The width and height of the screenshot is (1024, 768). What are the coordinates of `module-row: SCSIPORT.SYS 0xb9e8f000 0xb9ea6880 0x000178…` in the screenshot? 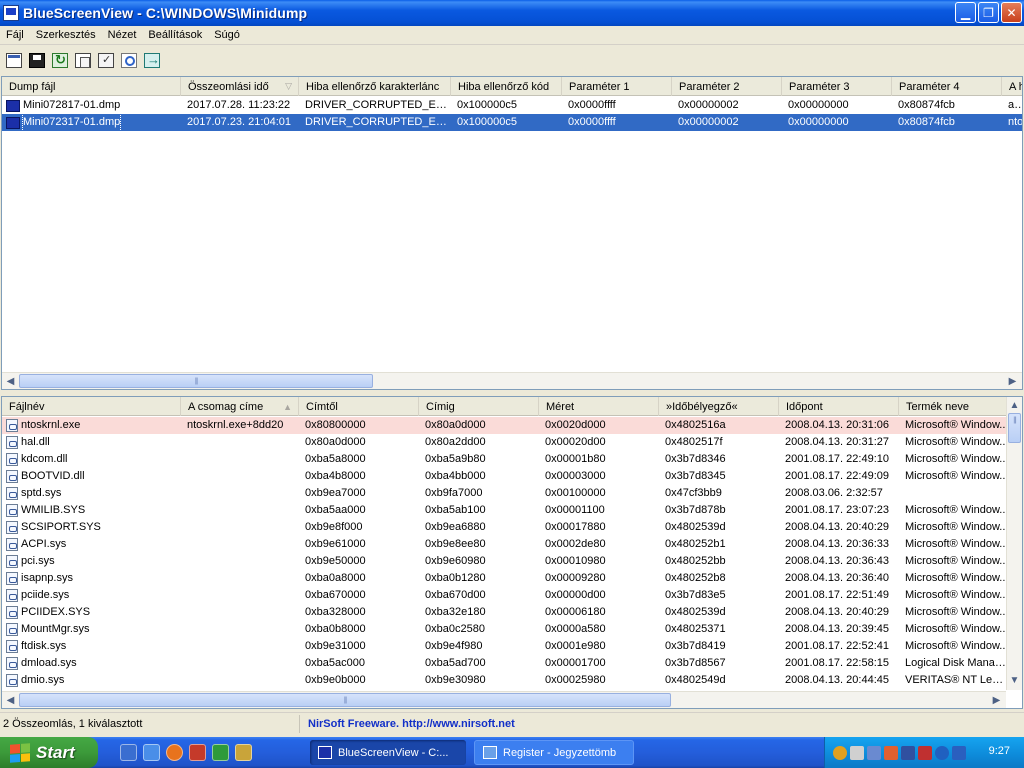 It's located at (505, 527).